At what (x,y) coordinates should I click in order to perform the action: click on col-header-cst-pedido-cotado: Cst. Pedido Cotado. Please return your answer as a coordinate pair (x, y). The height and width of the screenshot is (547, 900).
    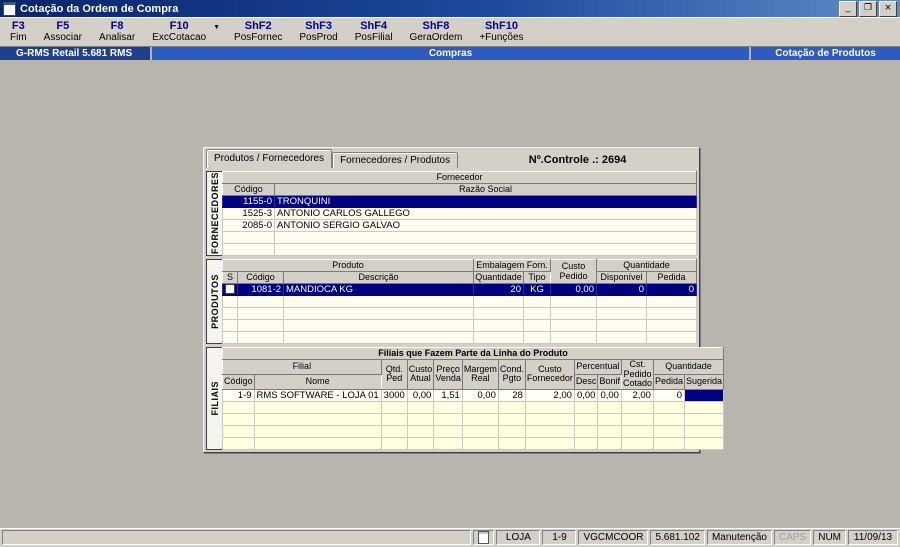
    Looking at the image, I should click on (637, 374).